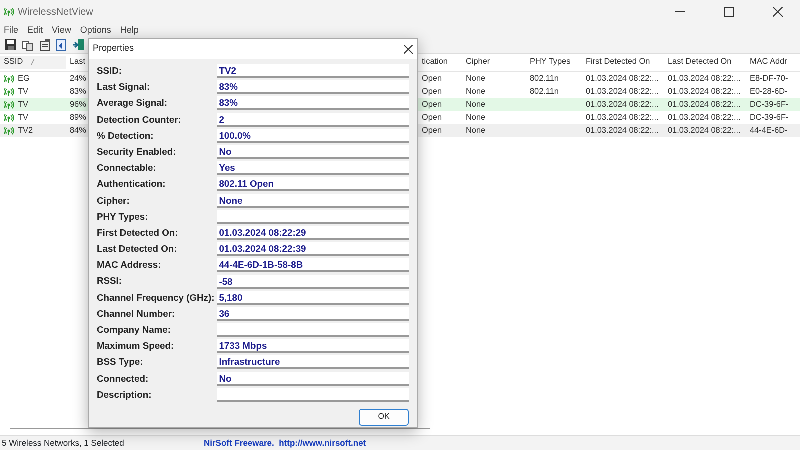 The image size is (800, 450). Describe the element at coordinates (384, 417) in the screenshot. I see `ok-button: OK` at that location.